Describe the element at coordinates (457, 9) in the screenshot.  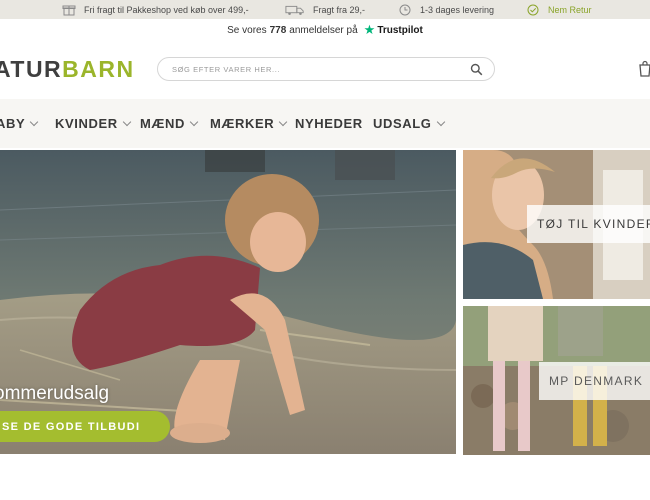
I see `usp-text: 1-3 dages levering` at that location.